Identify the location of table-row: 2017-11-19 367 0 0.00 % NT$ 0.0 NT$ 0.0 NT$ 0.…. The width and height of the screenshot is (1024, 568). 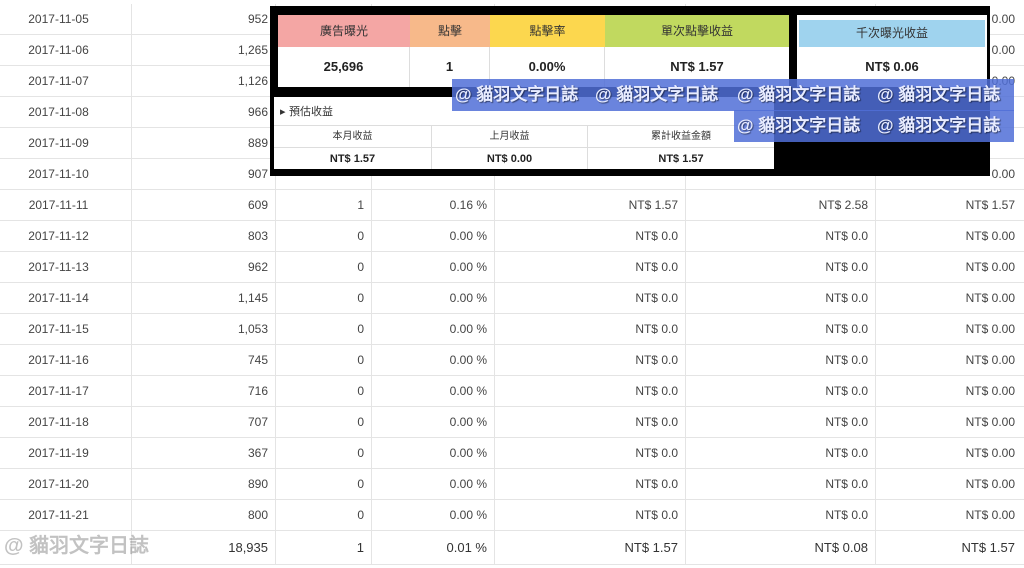
(512, 453).